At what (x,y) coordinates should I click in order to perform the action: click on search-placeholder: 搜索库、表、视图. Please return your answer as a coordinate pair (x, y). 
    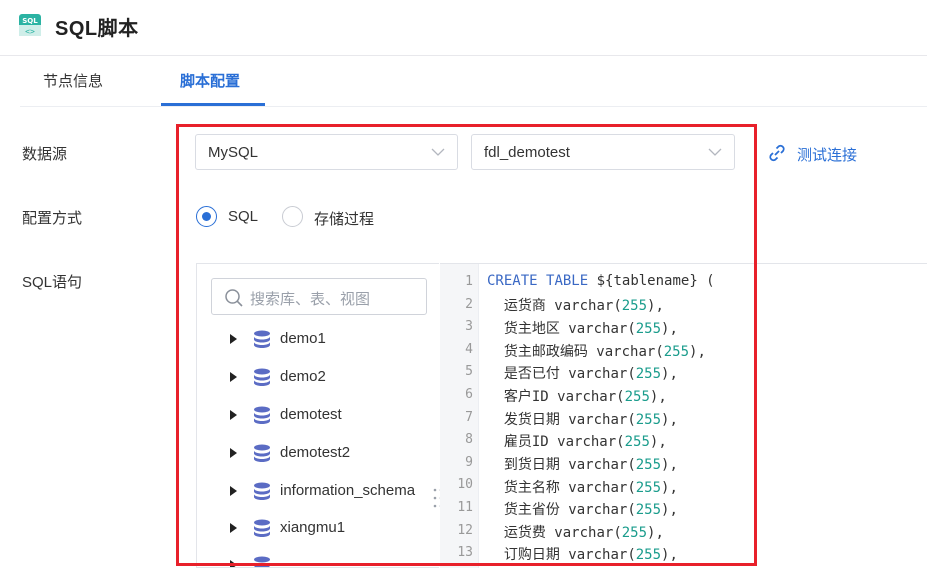
    Looking at the image, I should click on (310, 299).